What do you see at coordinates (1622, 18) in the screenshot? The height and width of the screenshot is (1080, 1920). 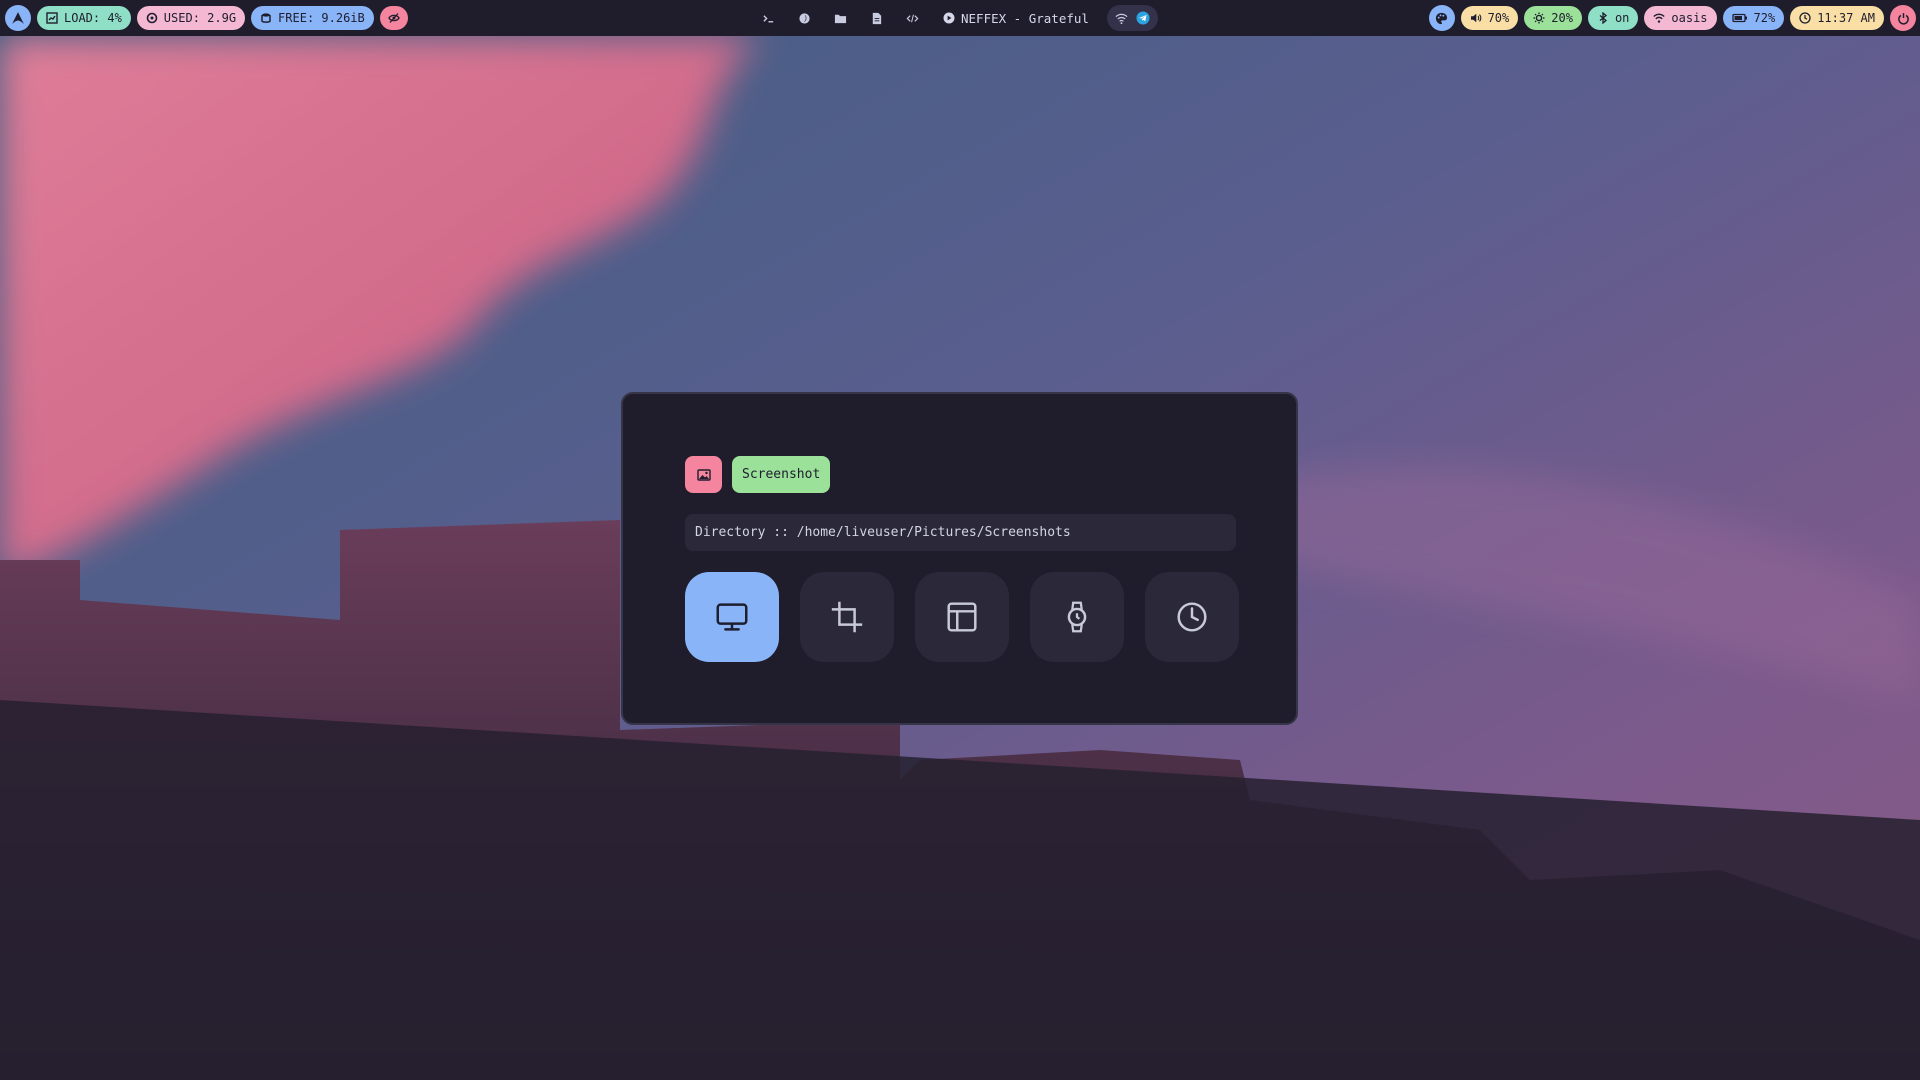 I see `bluetooth-label: on` at bounding box center [1622, 18].